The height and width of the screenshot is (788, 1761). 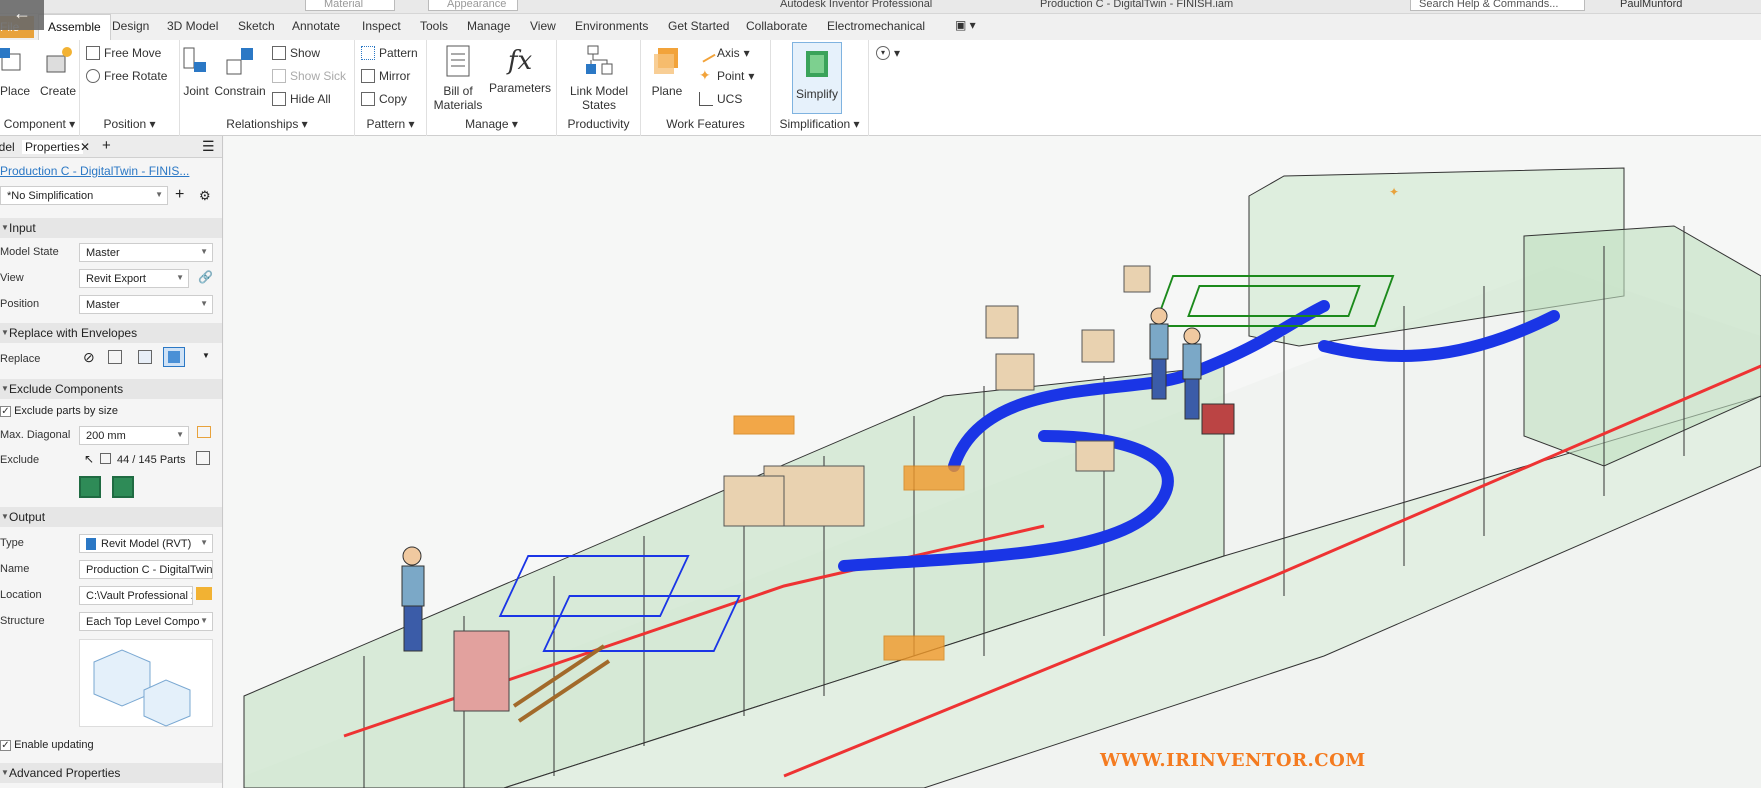 I want to click on exclude-by-size-row: ✓ Exclude parts by size, so click(x=111, y=411).